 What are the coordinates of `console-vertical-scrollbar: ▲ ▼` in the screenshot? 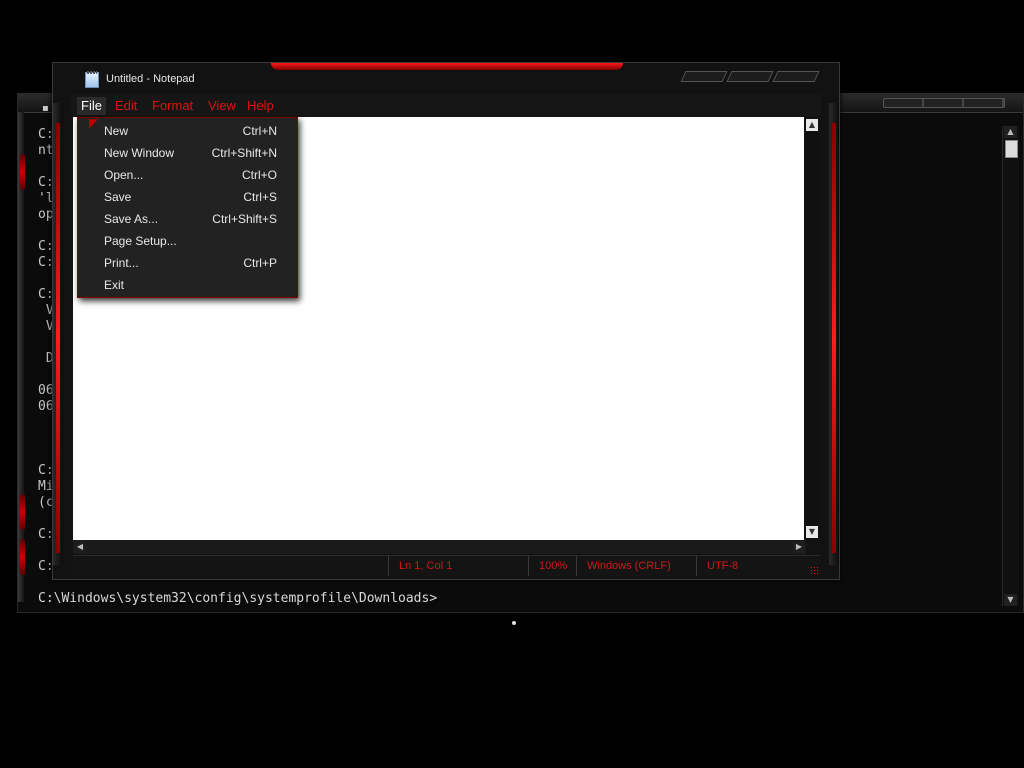 It's located at (1010, 366).